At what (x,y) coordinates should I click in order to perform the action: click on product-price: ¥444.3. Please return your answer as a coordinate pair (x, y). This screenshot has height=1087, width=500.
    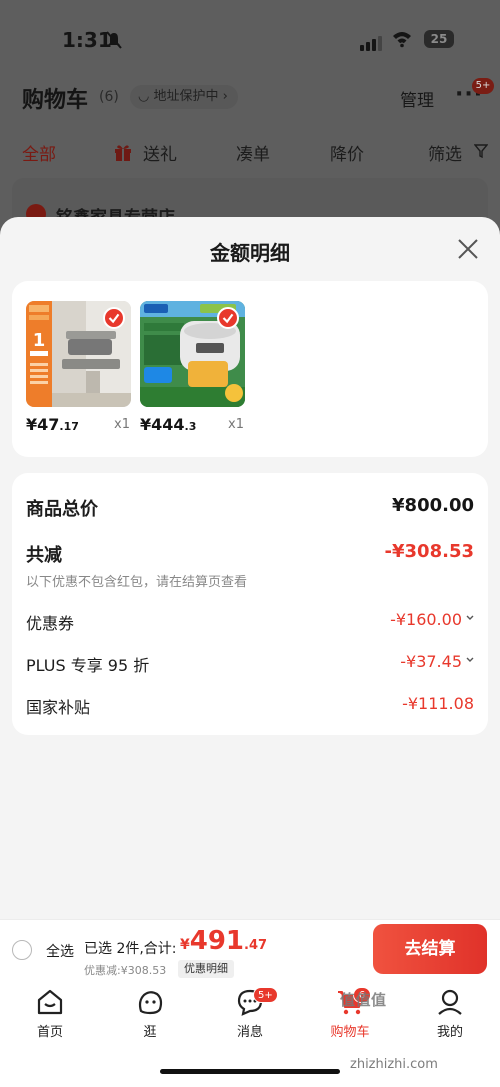
    Looking at the image, I should click on (168, 424).